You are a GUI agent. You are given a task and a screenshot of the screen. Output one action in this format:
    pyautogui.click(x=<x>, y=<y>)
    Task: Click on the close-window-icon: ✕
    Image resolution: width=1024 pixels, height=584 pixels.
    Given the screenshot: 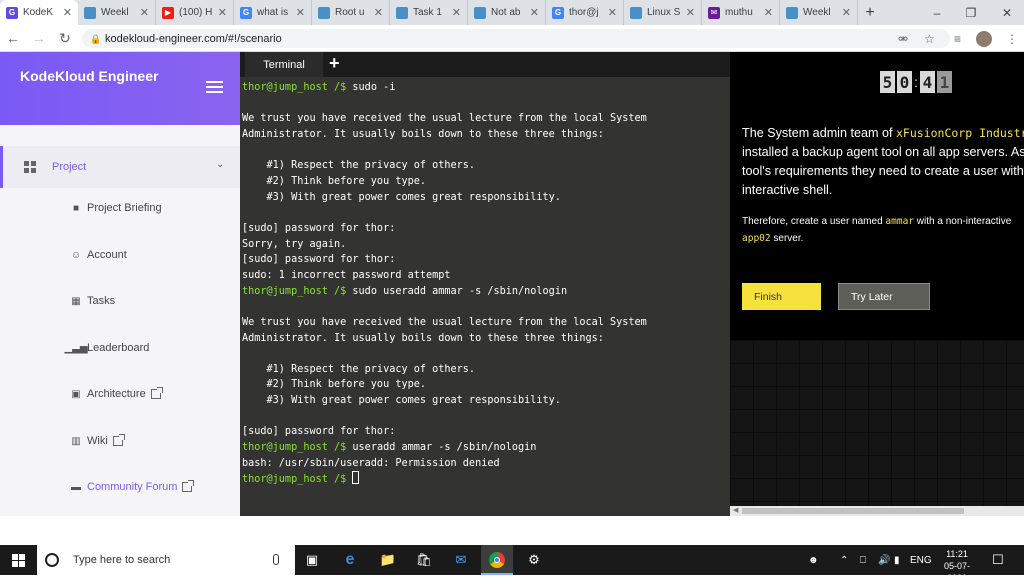 What is the action you would take?
    pyautogui.click(x=1007, y=12)
    